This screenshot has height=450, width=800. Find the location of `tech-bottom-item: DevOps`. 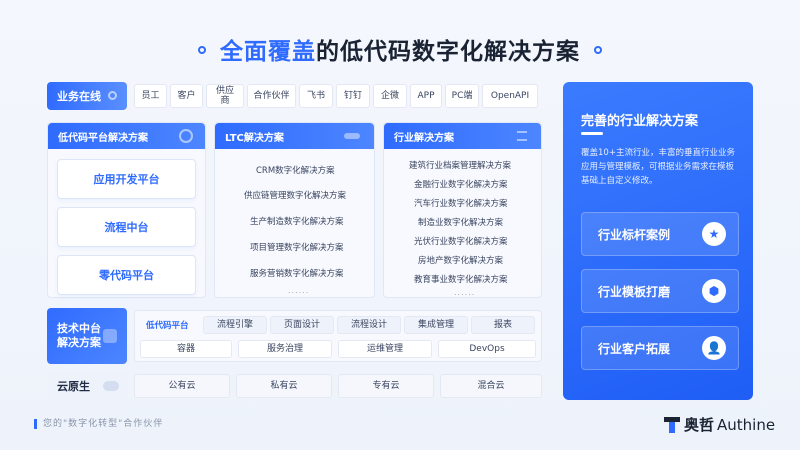

tech-bottom-item: DevOps is located at coordinates (487, 349).